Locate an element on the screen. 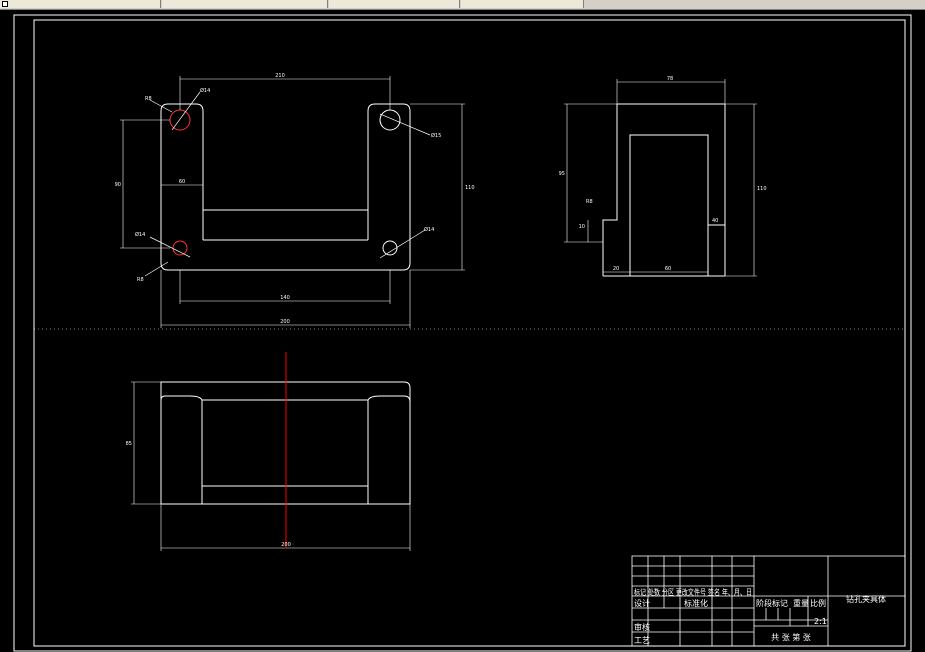  review-label: 审核 is located at coordinates (642, 627).